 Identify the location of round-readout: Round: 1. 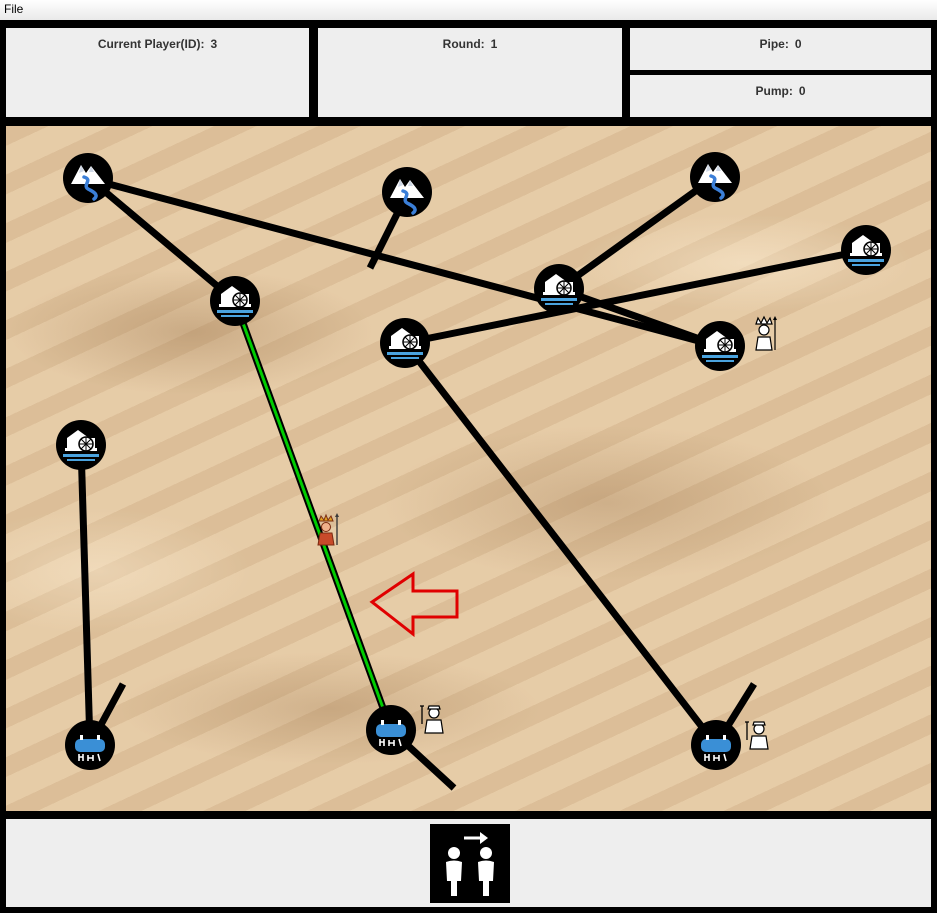
(470, 44).